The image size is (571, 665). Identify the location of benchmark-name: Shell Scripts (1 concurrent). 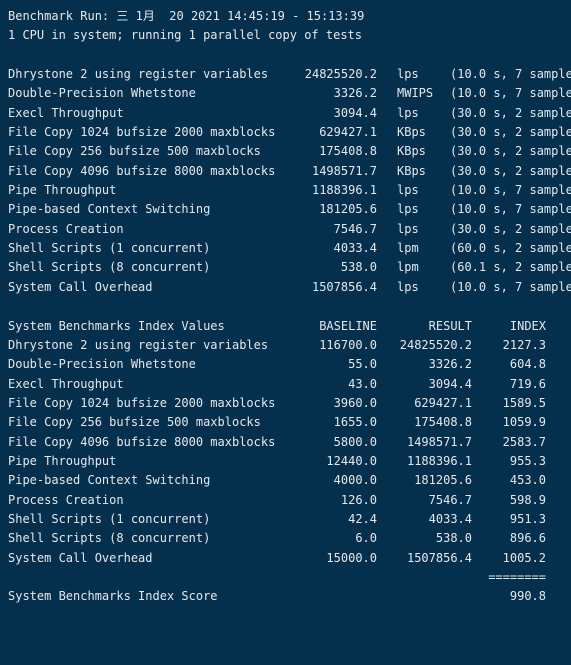
(109, 248).